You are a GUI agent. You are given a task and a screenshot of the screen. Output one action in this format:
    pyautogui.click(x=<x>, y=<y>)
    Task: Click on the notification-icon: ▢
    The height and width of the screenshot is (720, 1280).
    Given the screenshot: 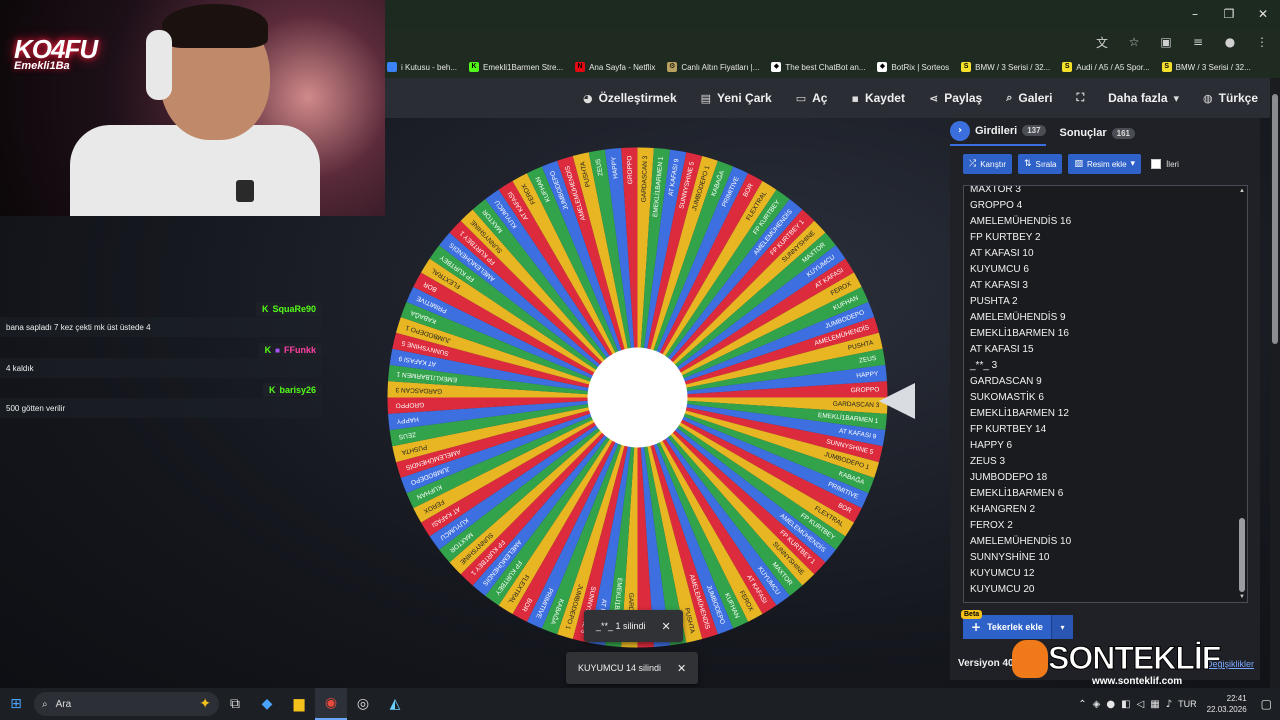 What is the action you would take?
    pyautogui.click(x=1266, y=704)
    